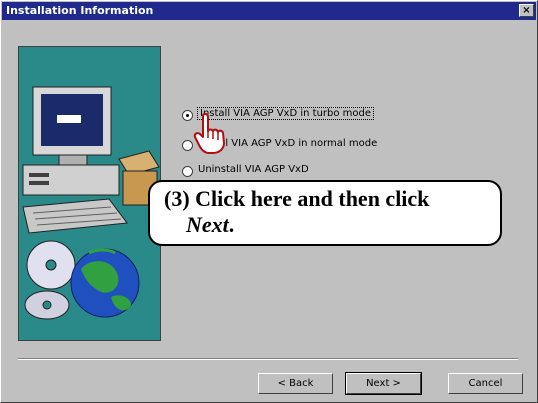 This screenshot has height=403, width=538. I want to click on divider, so click(268, 359).